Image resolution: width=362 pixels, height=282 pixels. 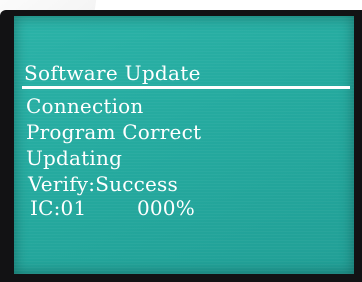 What do you see at coordinates (114, 132) in the screenshot?
I see `status-program-correct: Program Correct` at bounding box center [114, 132].